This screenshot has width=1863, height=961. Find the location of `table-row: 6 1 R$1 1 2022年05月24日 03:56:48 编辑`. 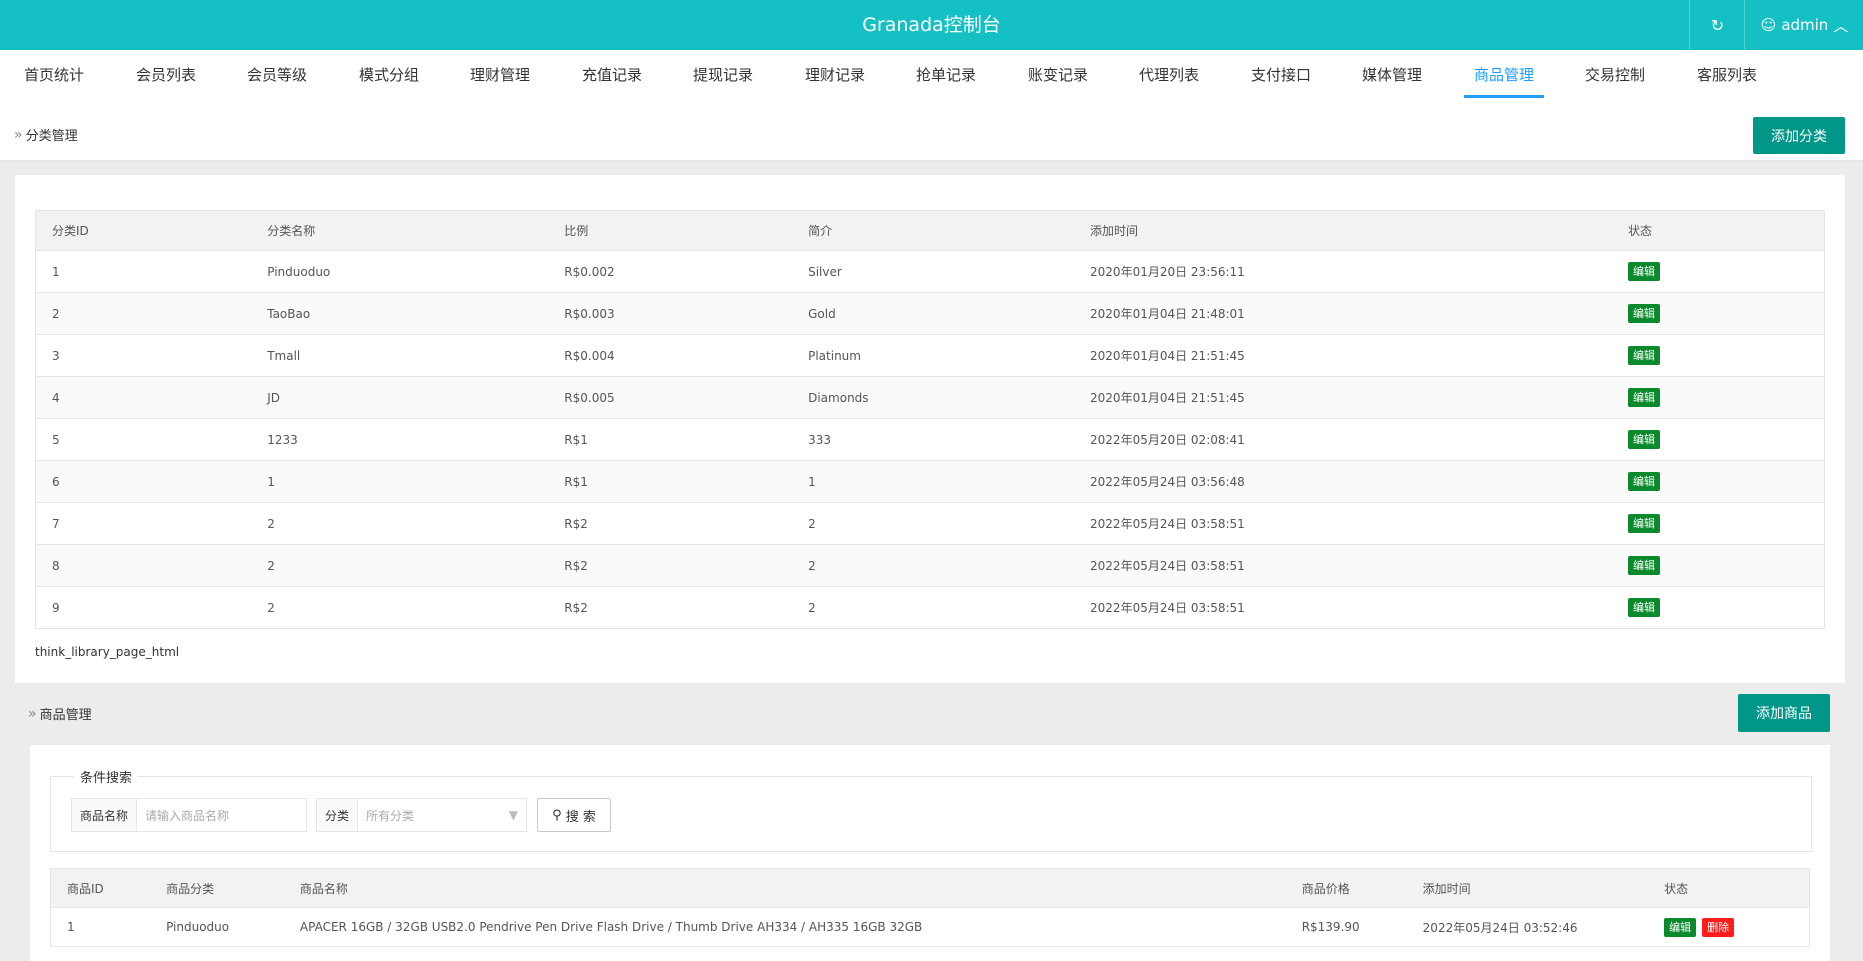

table-row: 6 1 R$1 1 2022年05月24日 03:56:48 编辑 is located at coordinates (930, 481).